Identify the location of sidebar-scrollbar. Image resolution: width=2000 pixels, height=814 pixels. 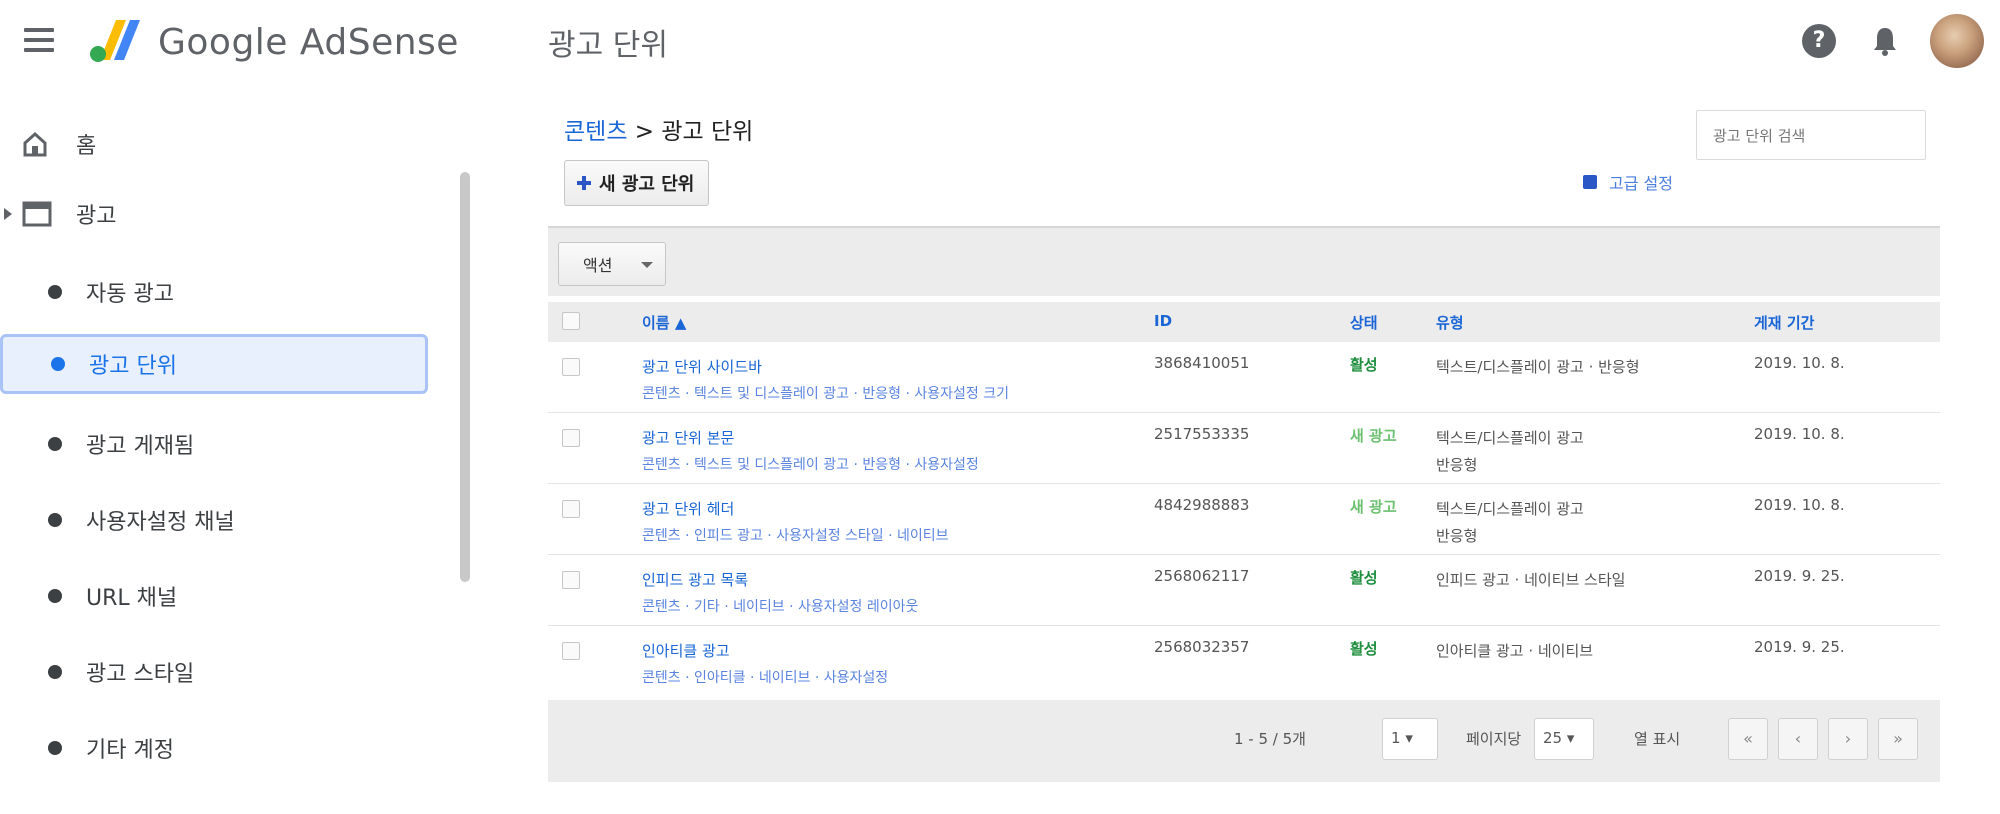
(465, 377).